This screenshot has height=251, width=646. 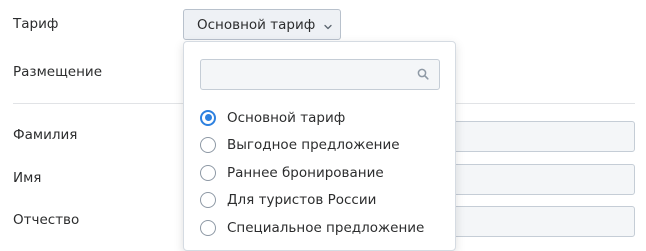 I want to click on tariff-option-label: Раннее бронирование, so click(x=305, y=172).